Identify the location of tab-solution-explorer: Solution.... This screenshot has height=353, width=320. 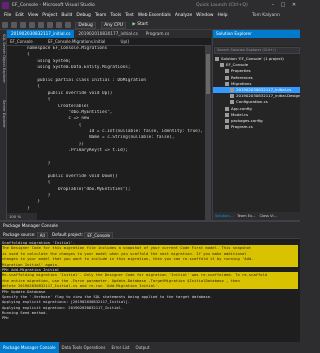
(224, 216).